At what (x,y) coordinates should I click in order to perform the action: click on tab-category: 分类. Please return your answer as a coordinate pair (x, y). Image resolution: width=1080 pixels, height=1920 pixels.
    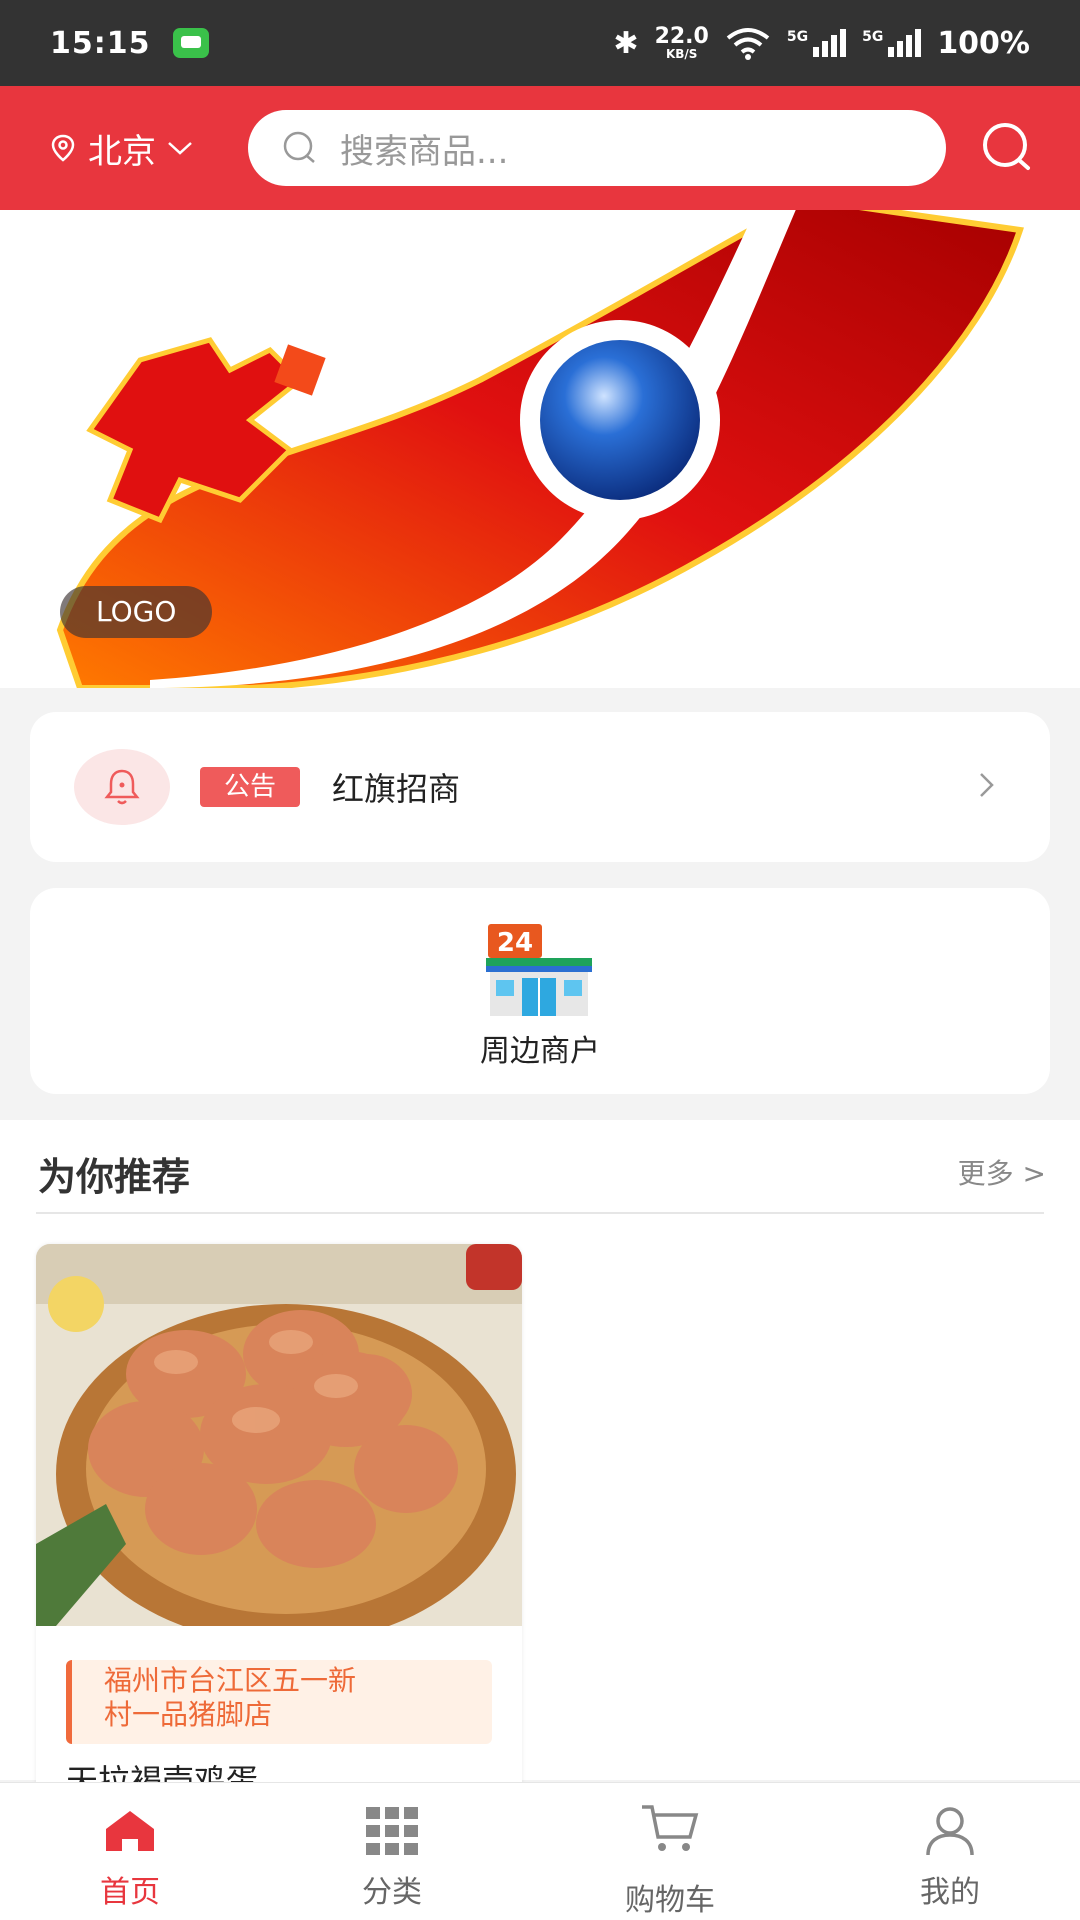
    Looking at the image, I should click on (392, 1851).